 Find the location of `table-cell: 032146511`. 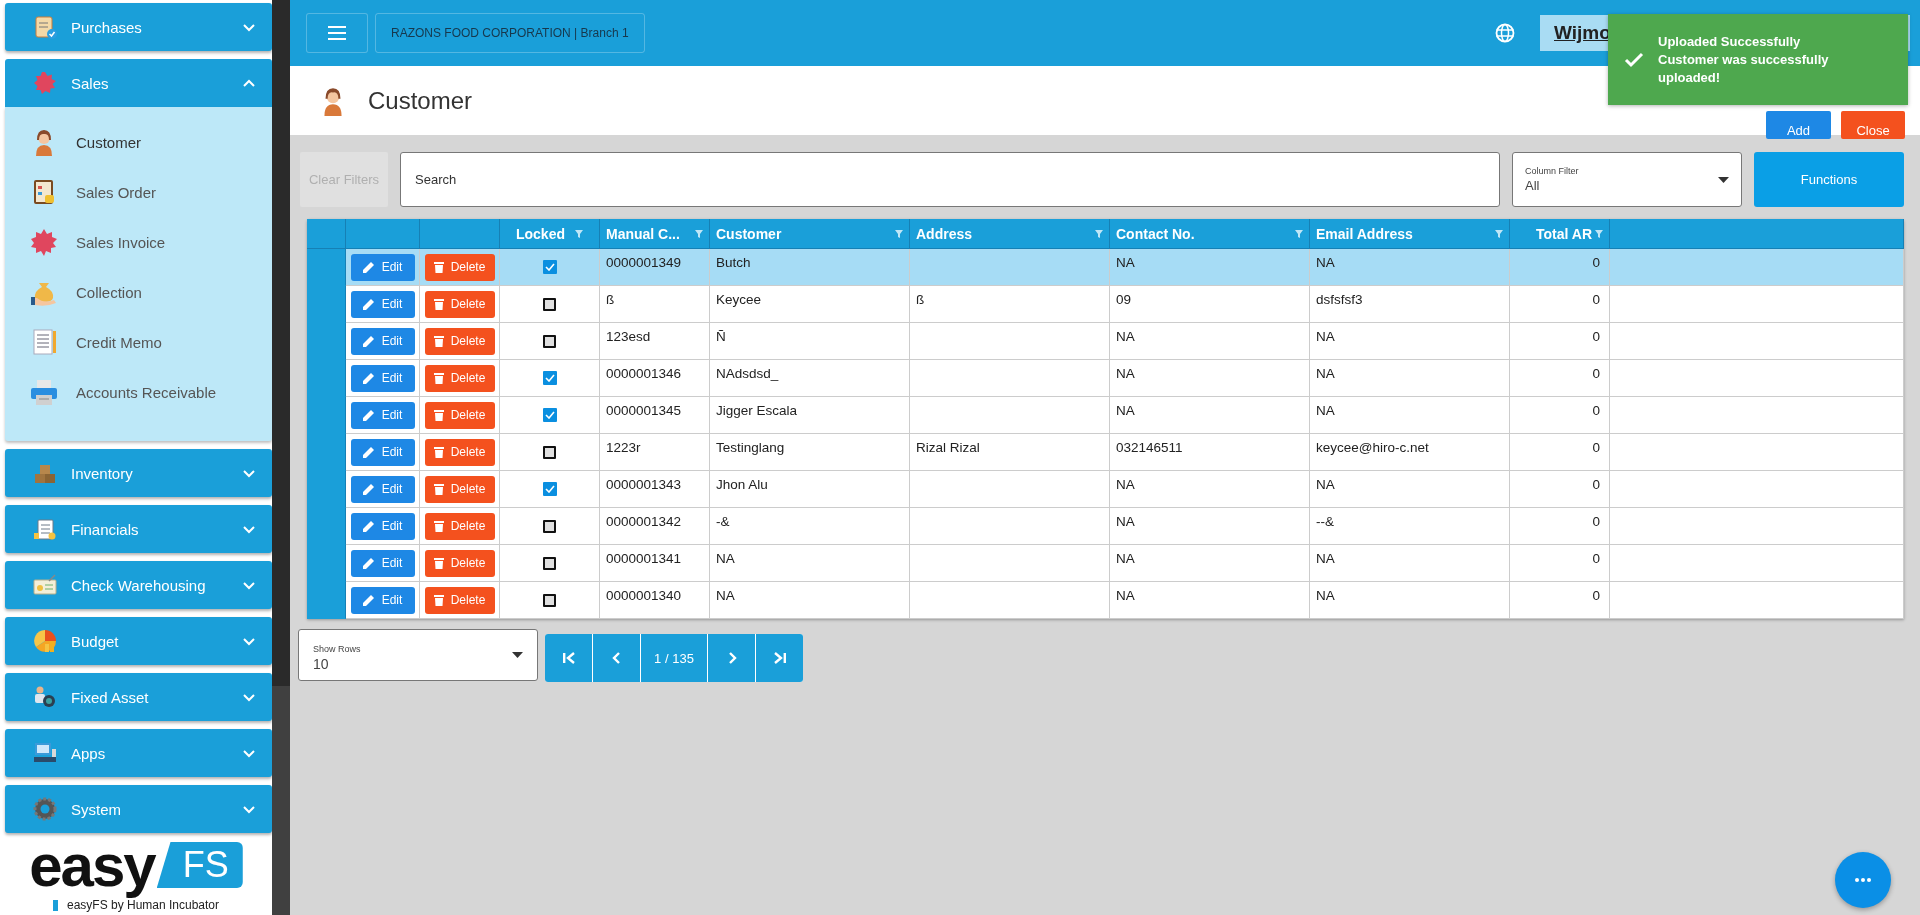

table-cell: 032146511 is located at coordinates (1210, 452).